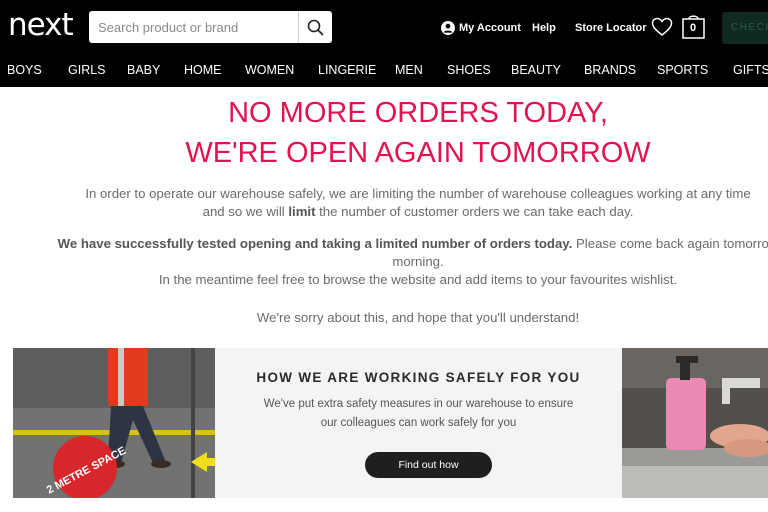 Image resolution: width=768 pixels, height=512 pixels. Describe the element at coordinates (682, 70) in the screenshot. I see `nav-item-sports: SPORTS` at that location.